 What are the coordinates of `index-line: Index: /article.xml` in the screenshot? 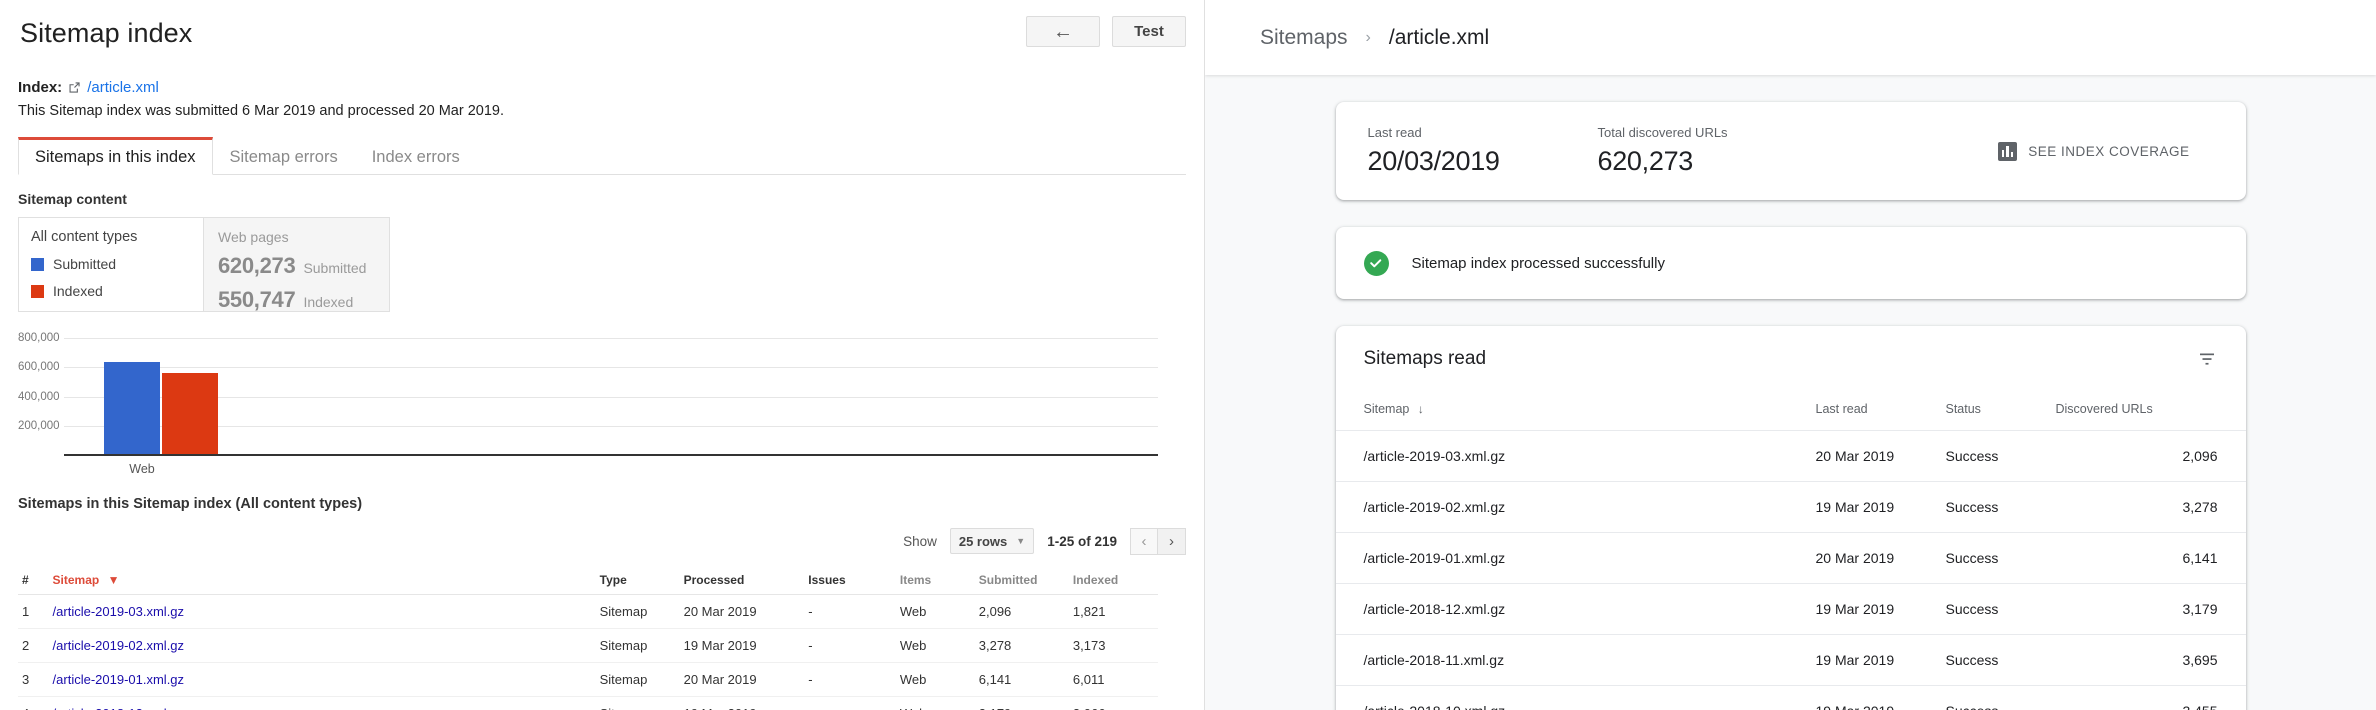 It's located at (602, 87).